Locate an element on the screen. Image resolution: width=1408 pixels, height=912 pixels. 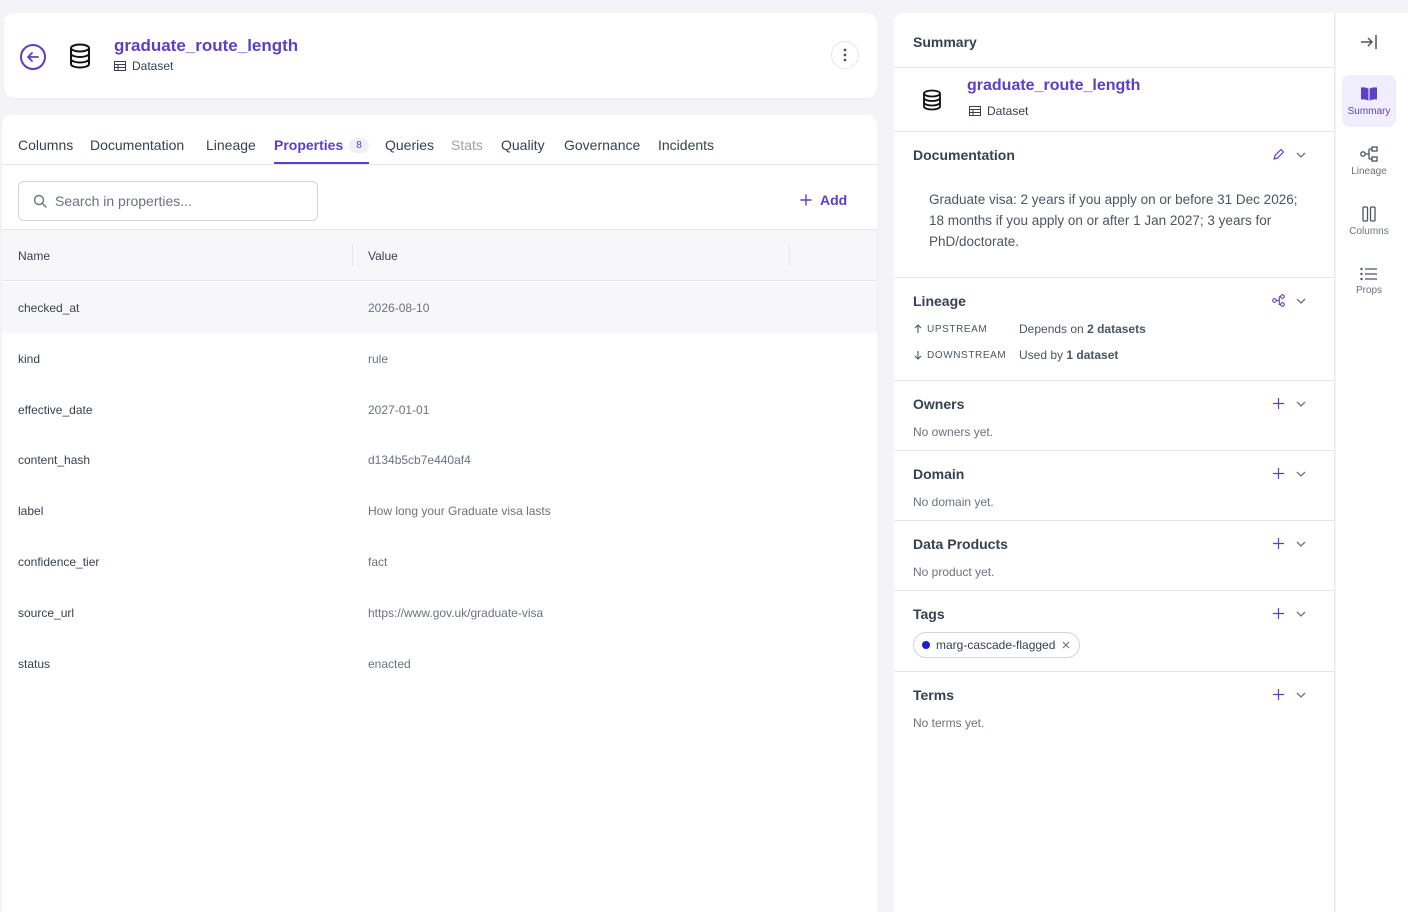
rail-item-label: Props is located at coordinates (1369, 290).